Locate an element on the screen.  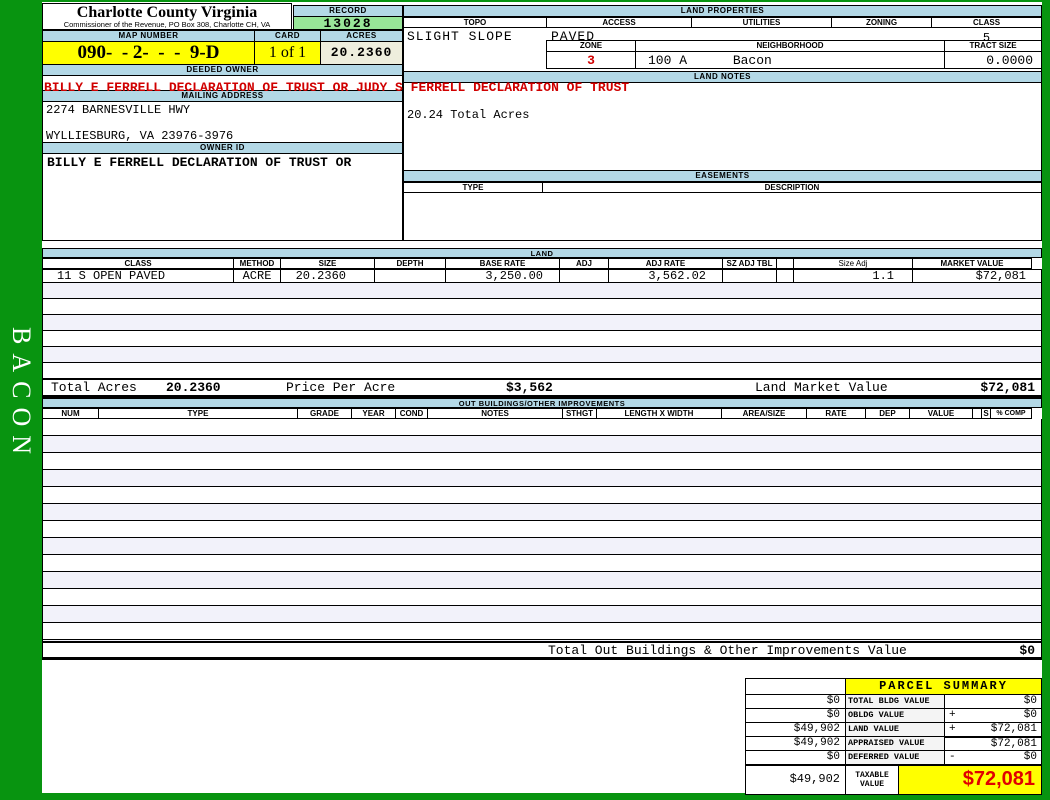
ob-header-area-size: AREA/SIZE is located at coordinates (764, 413).